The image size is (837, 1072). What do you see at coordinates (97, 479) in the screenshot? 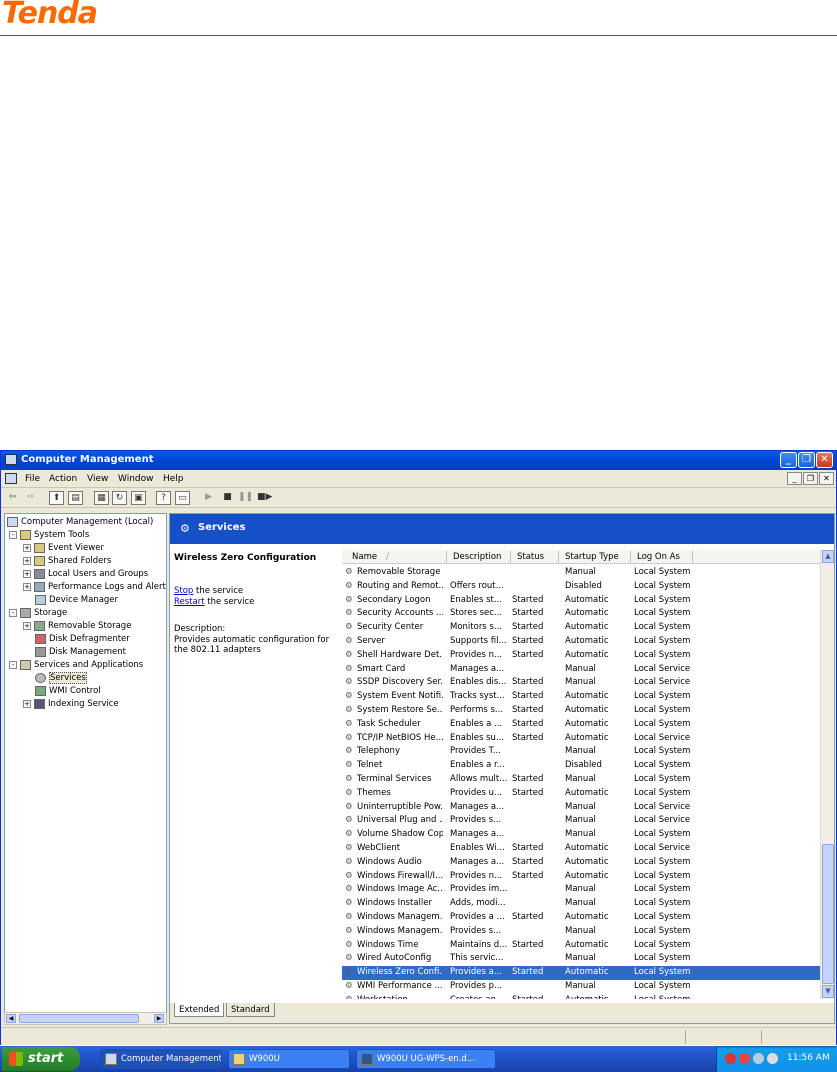
I see `menu-view: View` at bounding box center [97, 479].